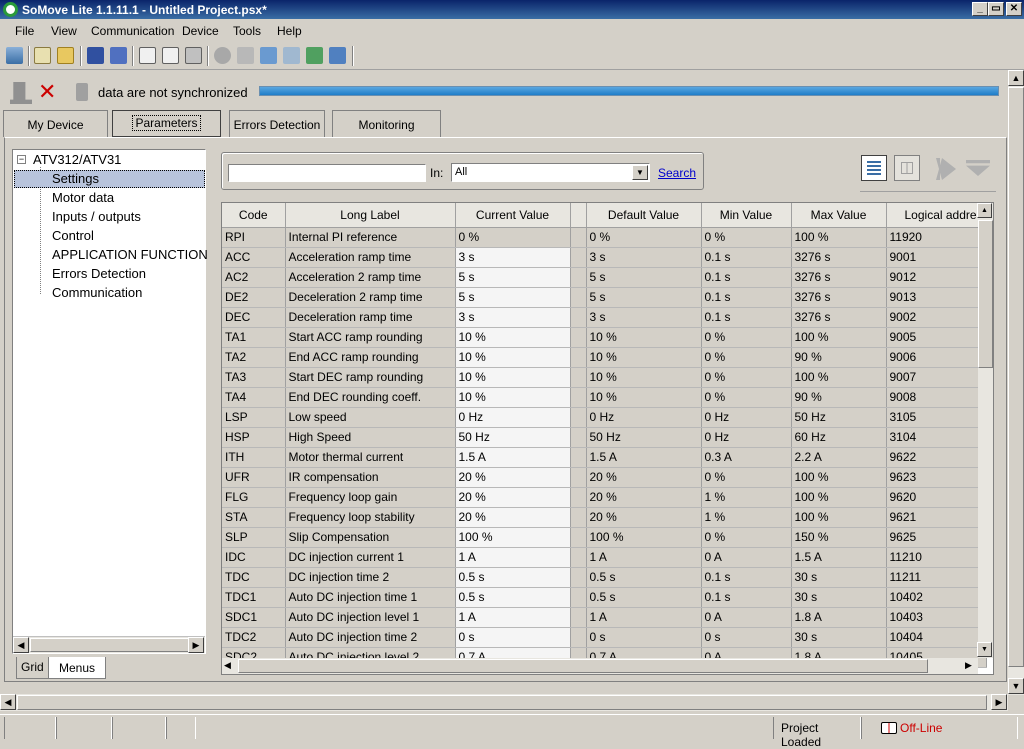 The width and height of the screenshot is (1024, 749). I want to click on filter-select: All, so click(550, 172).